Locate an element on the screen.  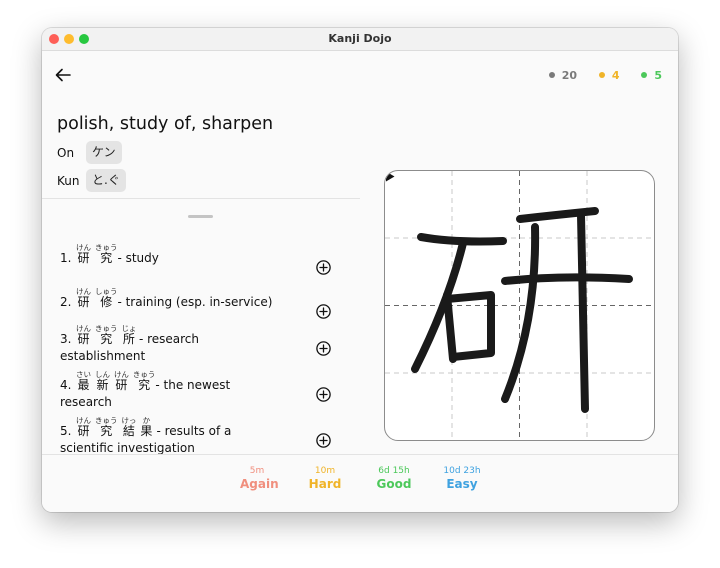
grade-hard-button: 10m Hard is located at coordinates (325, 478).